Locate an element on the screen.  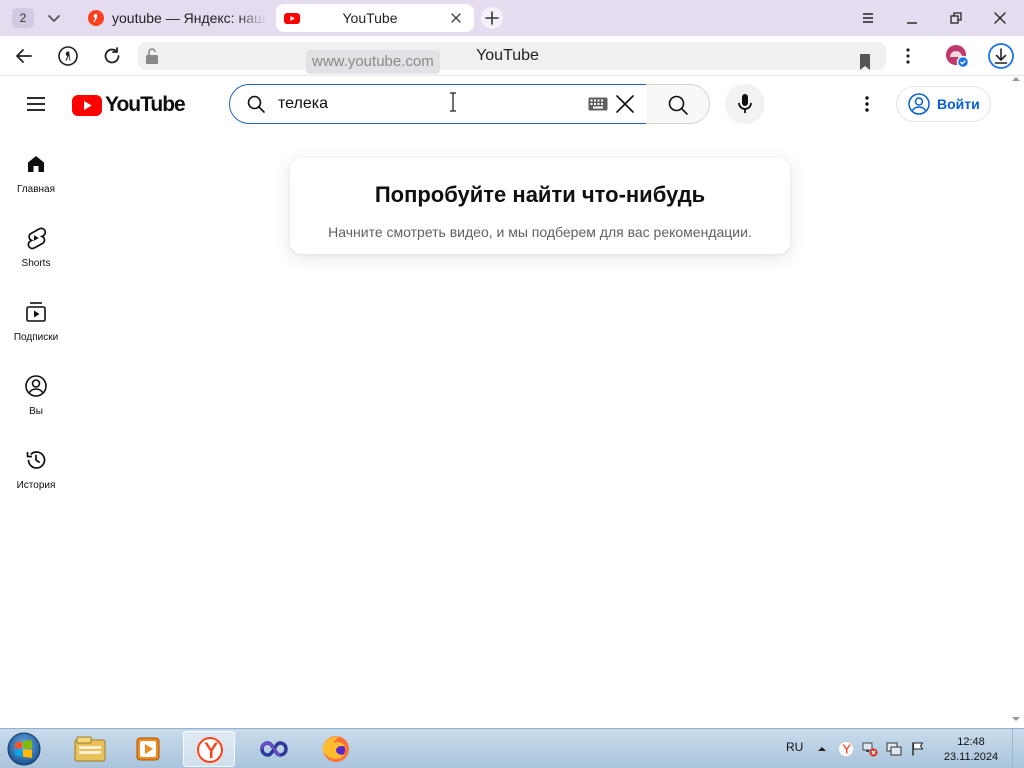
file-explorer-icon is located at coordinates (90, 749).